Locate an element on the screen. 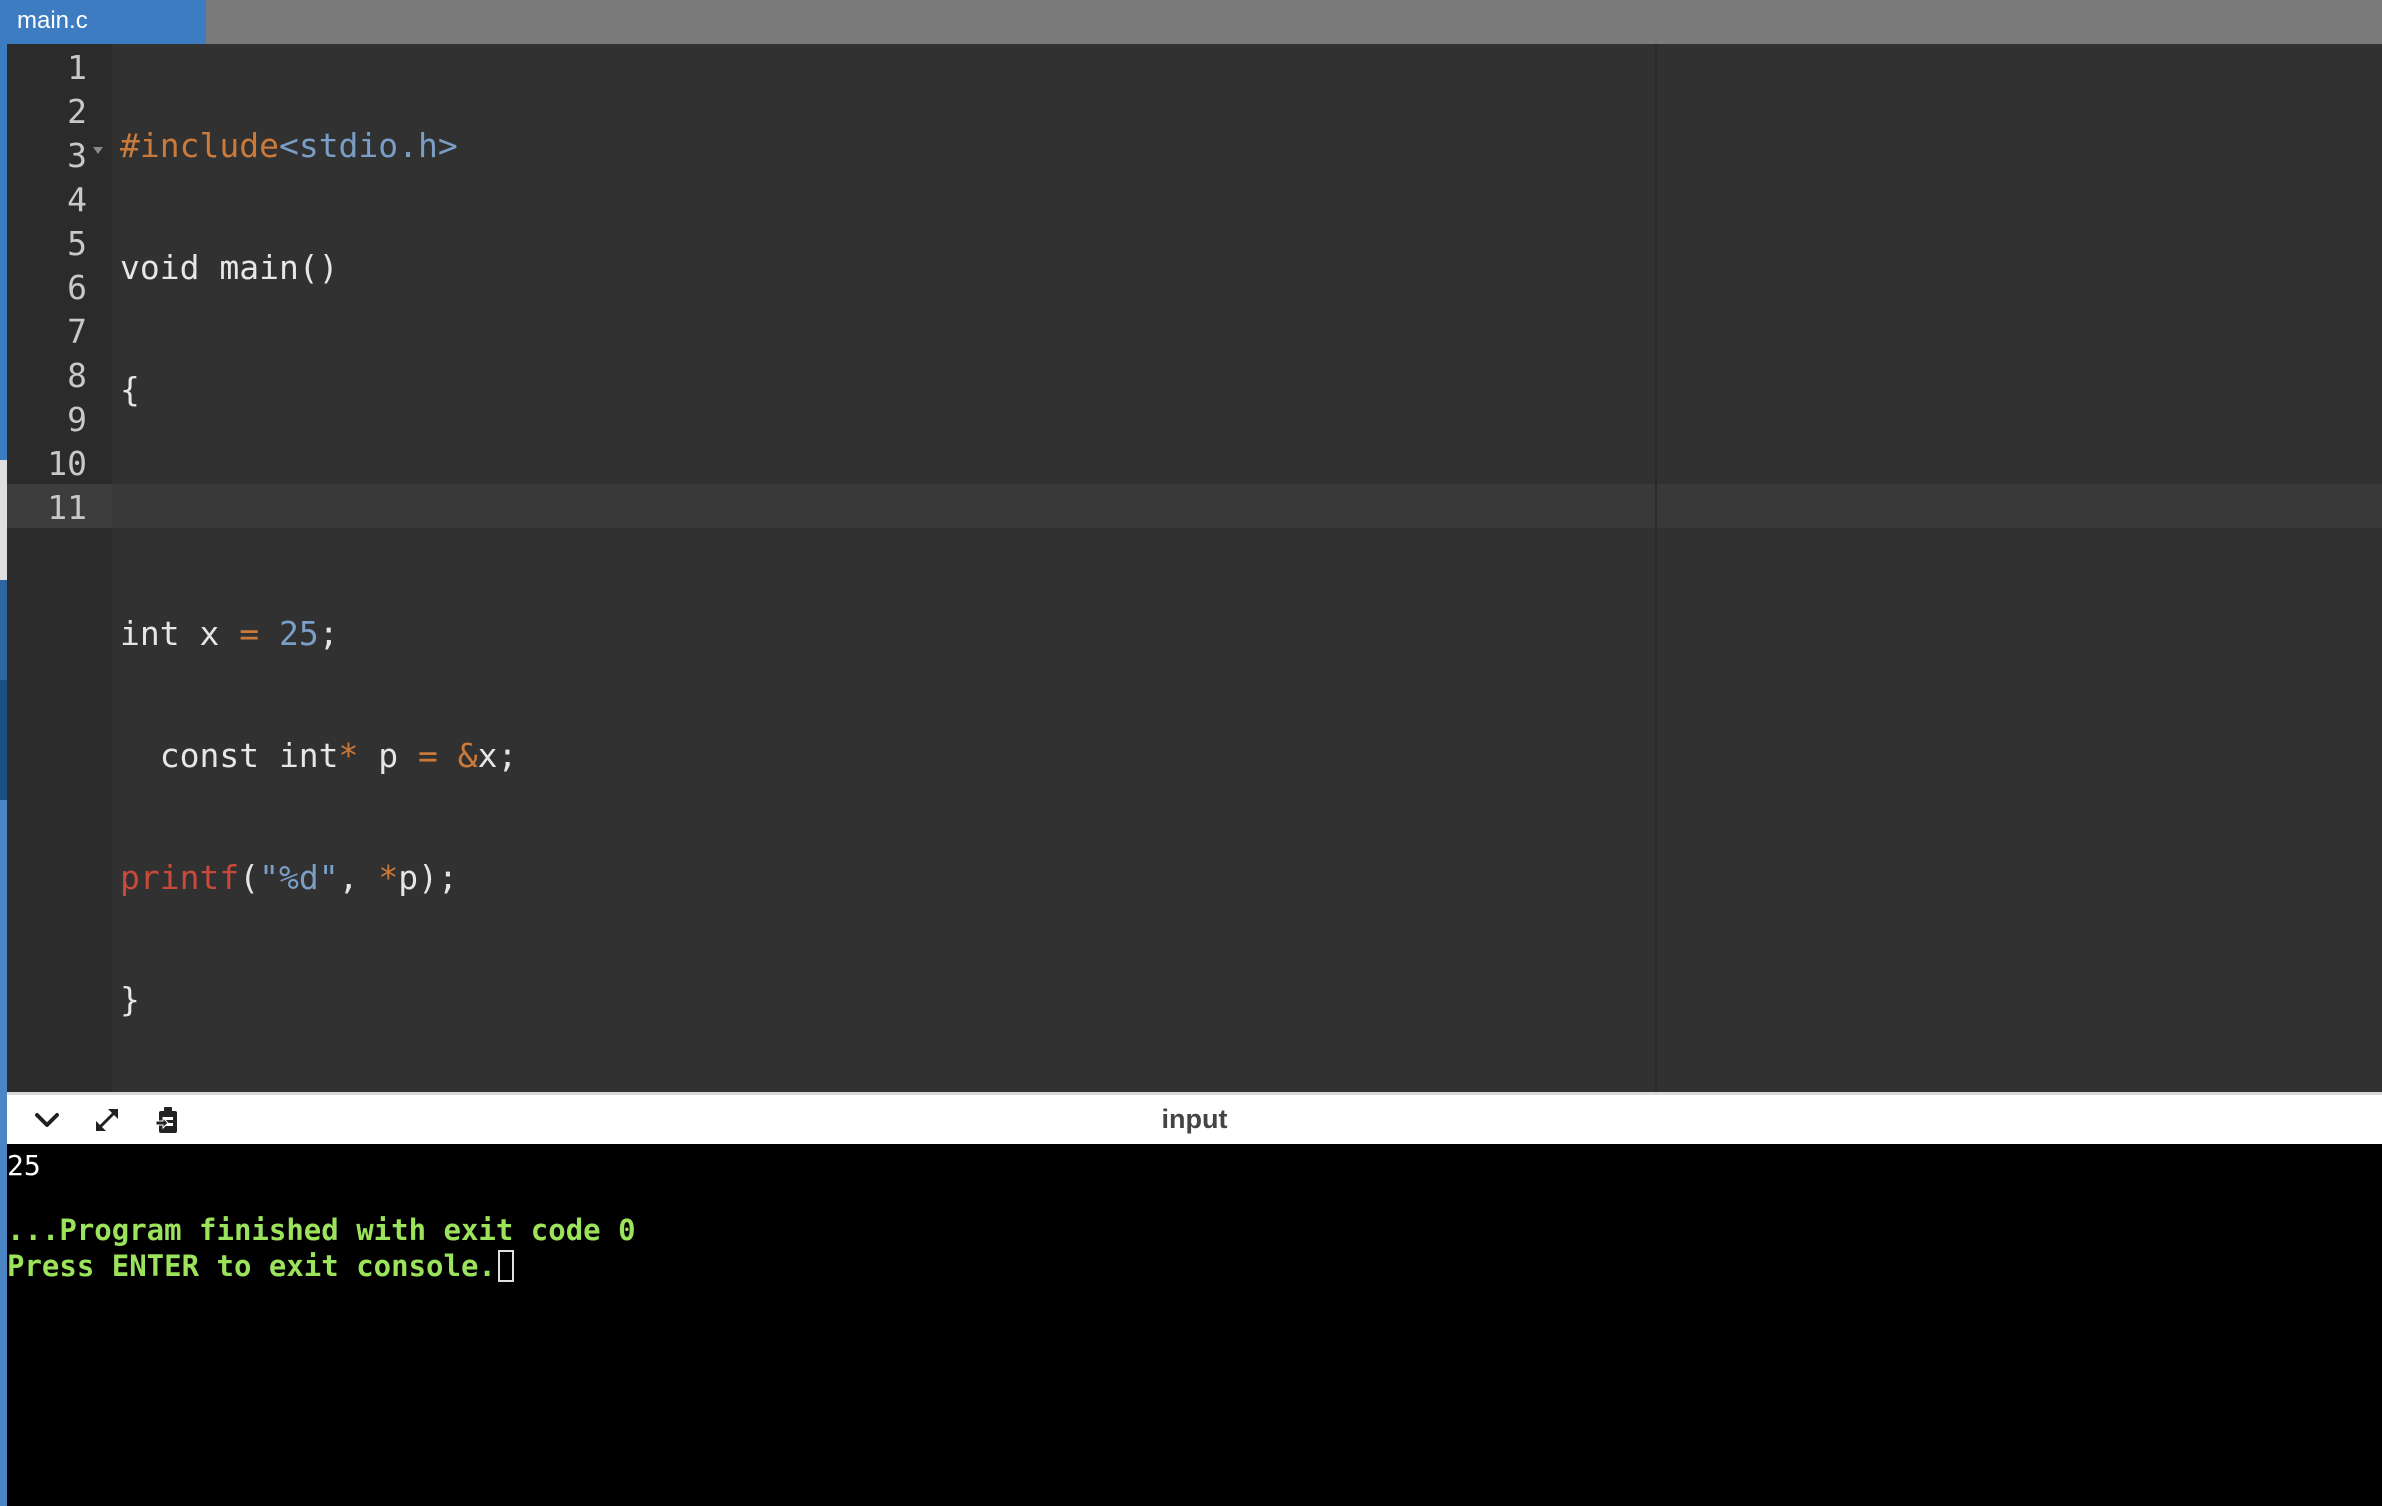 This screenshot has width=2382, height=1506. console-cursor is located at coordinates (505, 1266).